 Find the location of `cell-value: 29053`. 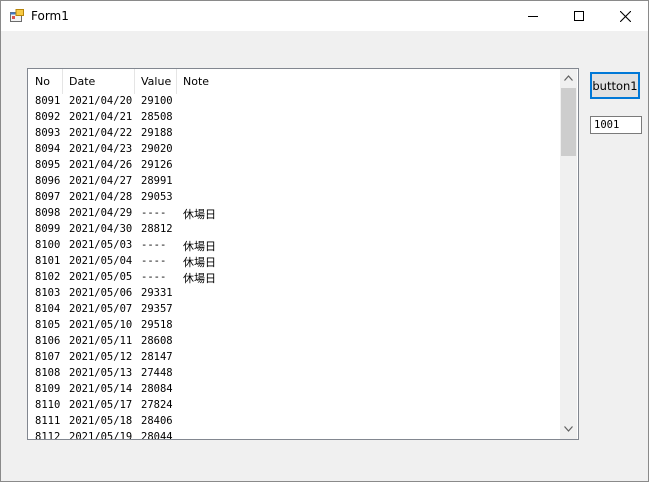

cell-value: 29053 is located at coordinates (157, 197).